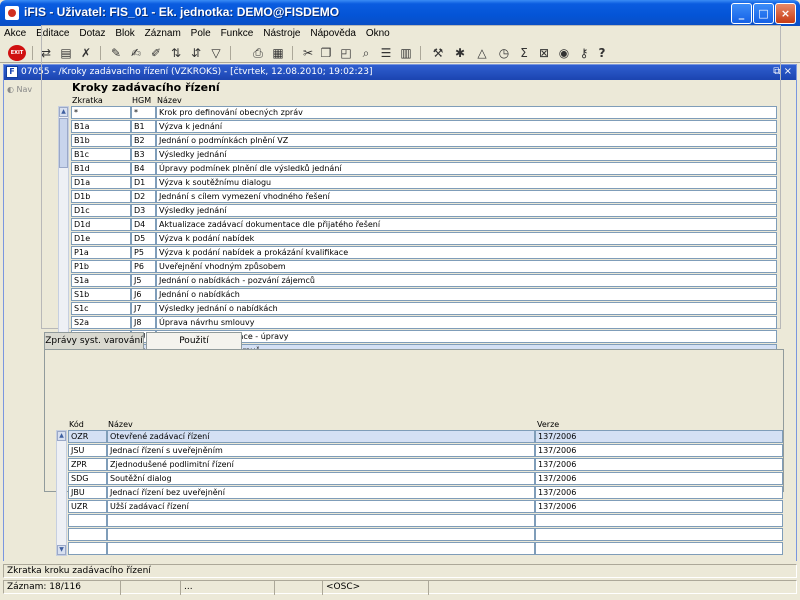 The width and height of the screenshot is (800, 600). I want to click on cell-nazev: Zjednodušené podlimitní řízení, so click(321, 464).